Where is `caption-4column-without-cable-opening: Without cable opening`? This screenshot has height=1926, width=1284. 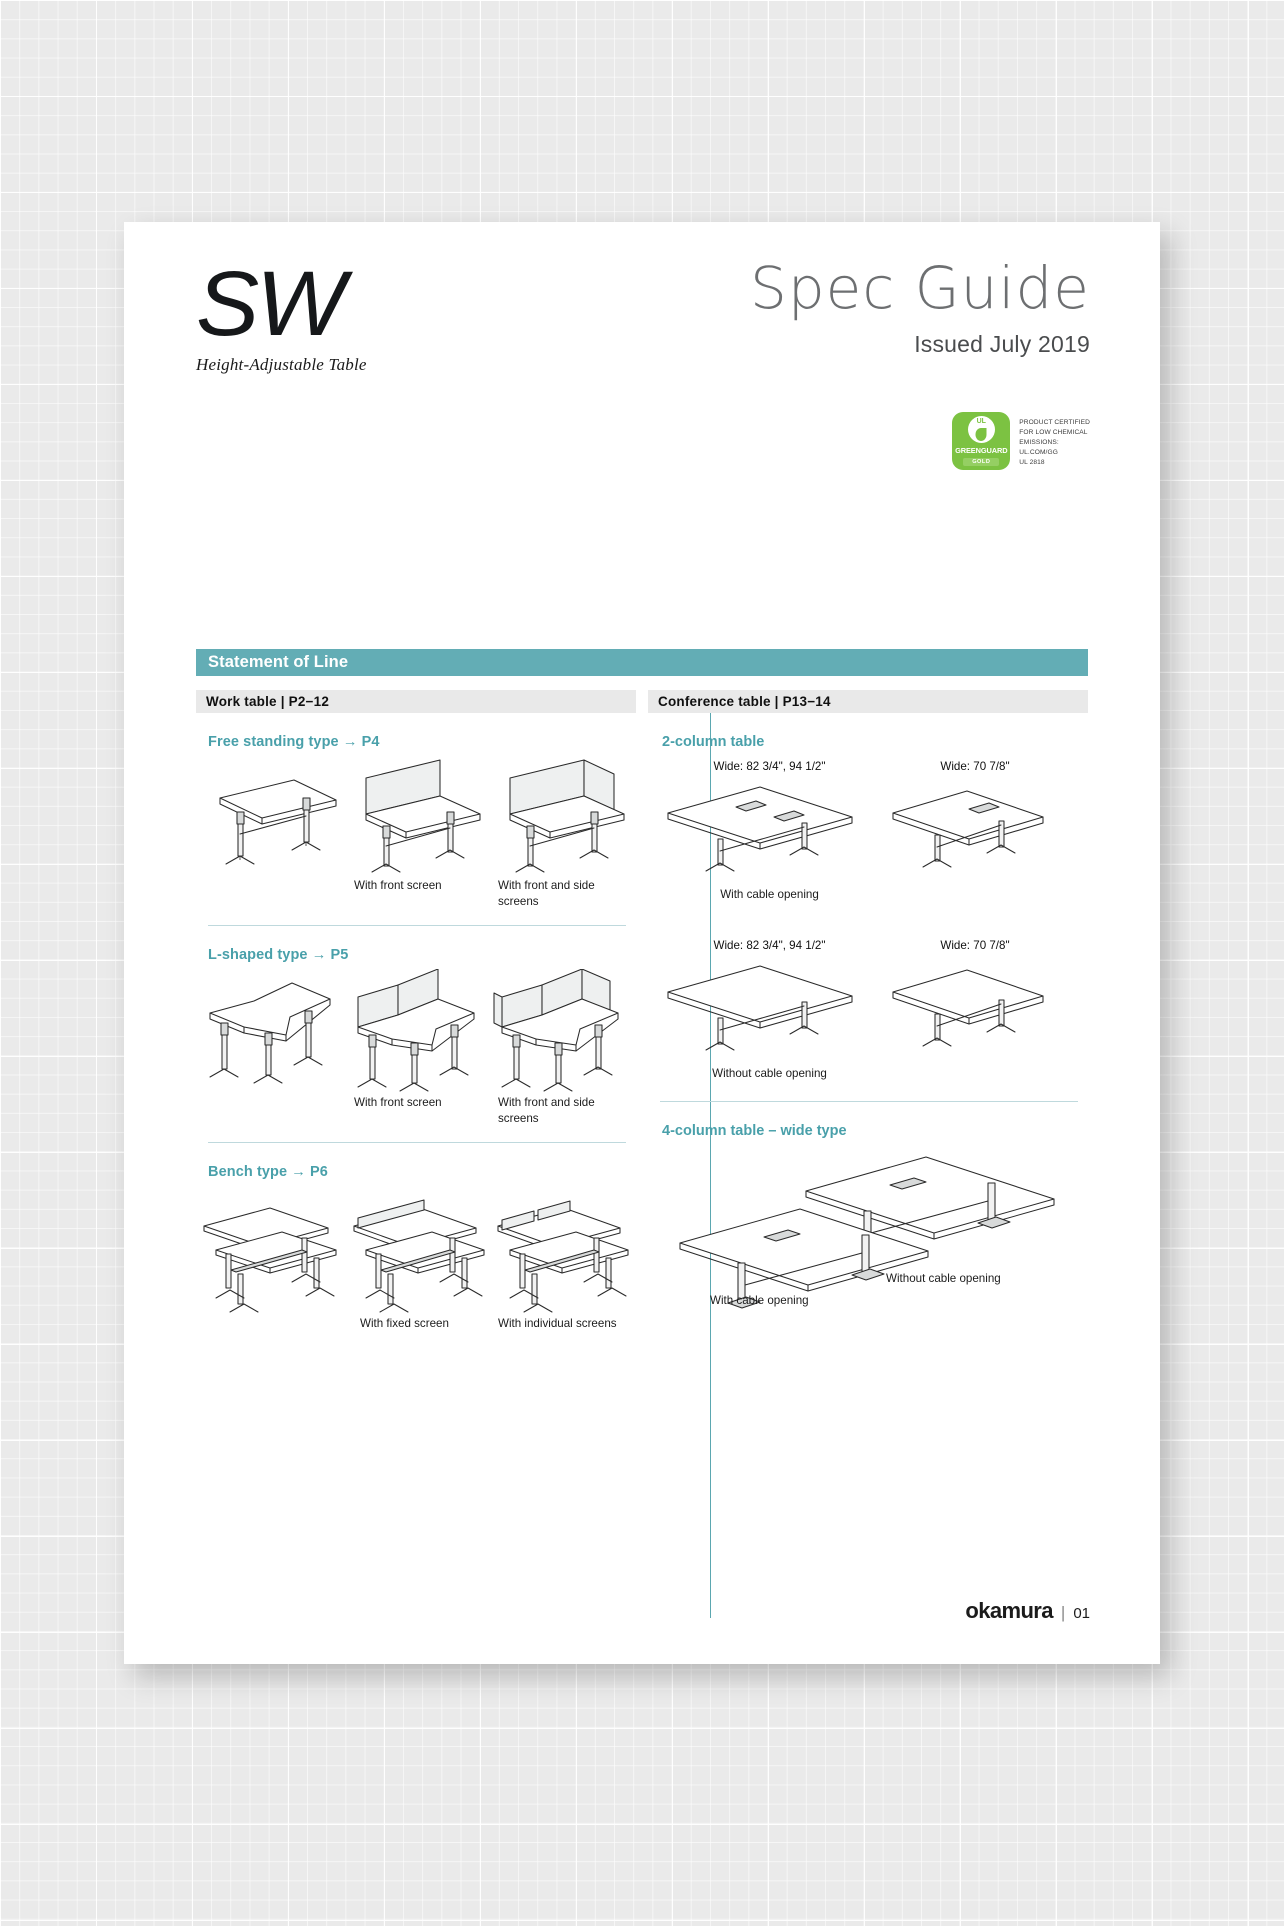
caption-4column-without-cable-opening: Without cable opening is located at coordinates (943, 1279).